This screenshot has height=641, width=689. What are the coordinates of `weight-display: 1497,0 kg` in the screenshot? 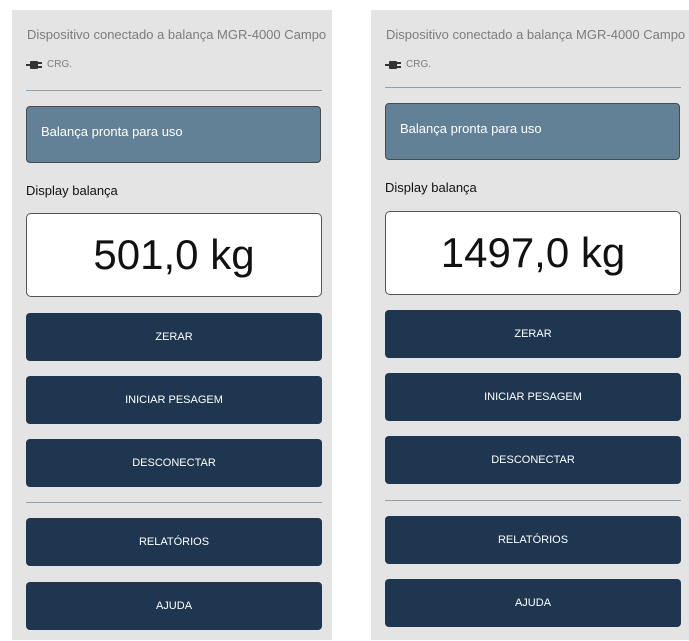 It's located at (533, 253).